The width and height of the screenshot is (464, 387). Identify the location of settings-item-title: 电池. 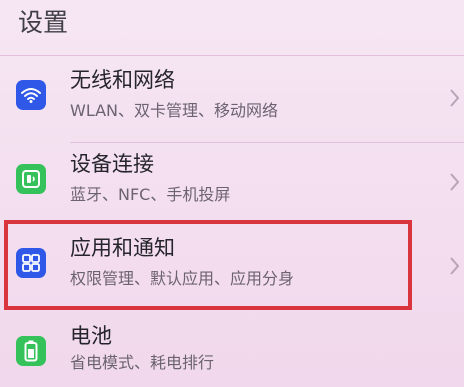
(91, 336).